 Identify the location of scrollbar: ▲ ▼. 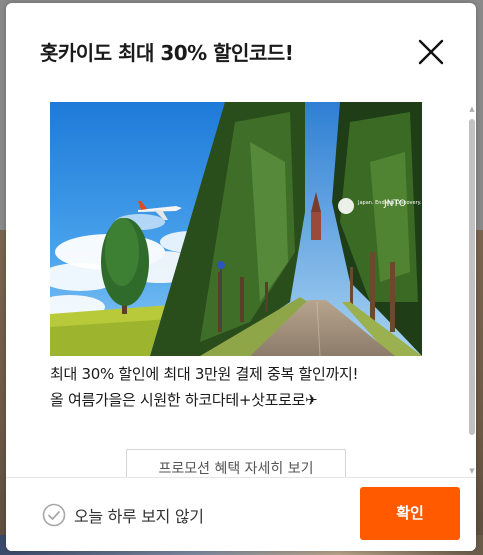
(472, 292).